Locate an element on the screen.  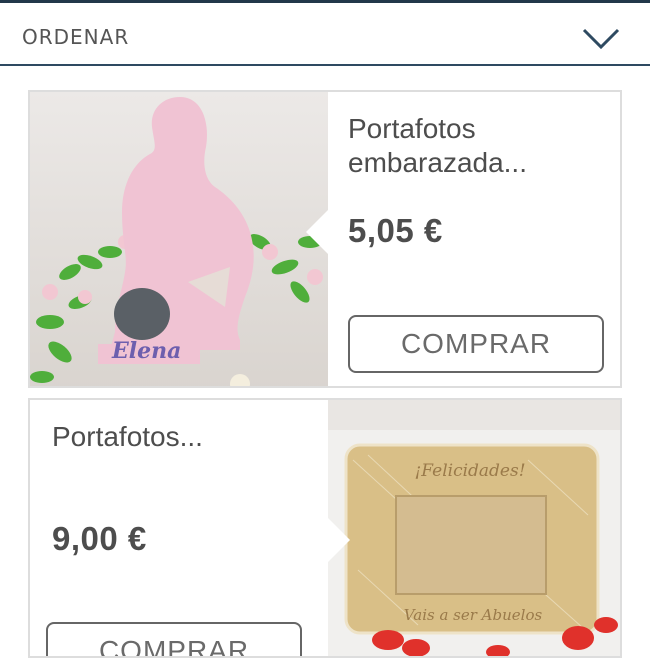
product-price: 5,05 € is located at coordinates (395, 230).